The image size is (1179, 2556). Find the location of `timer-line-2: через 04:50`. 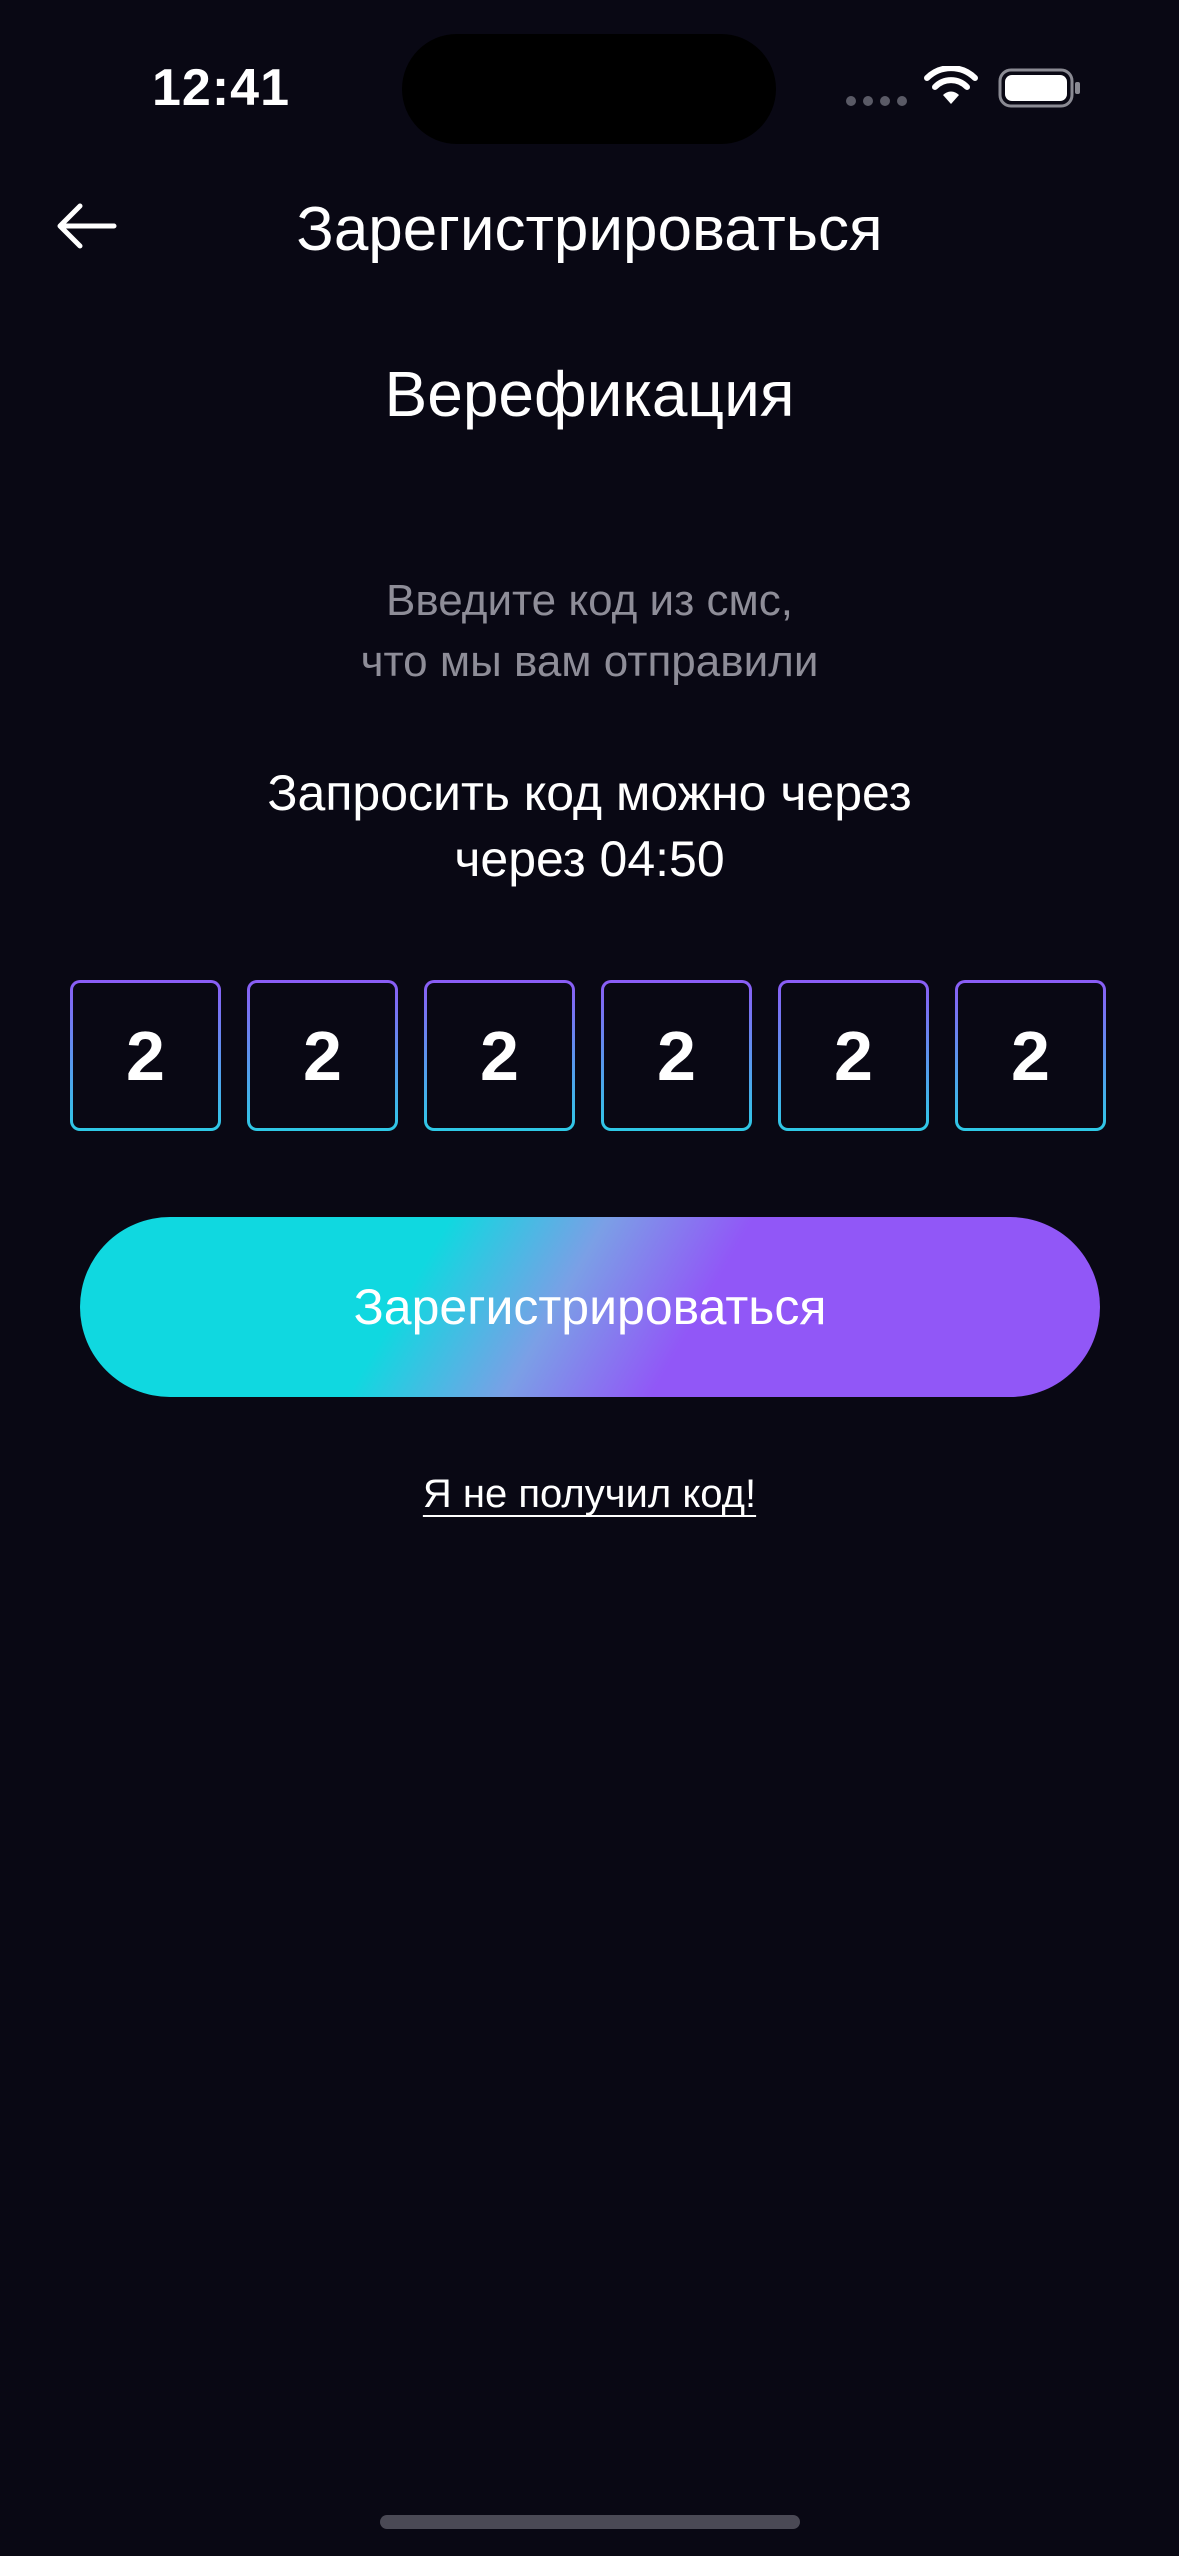

timer-line-2: через 04:50 is located at coordinates (589, 859).